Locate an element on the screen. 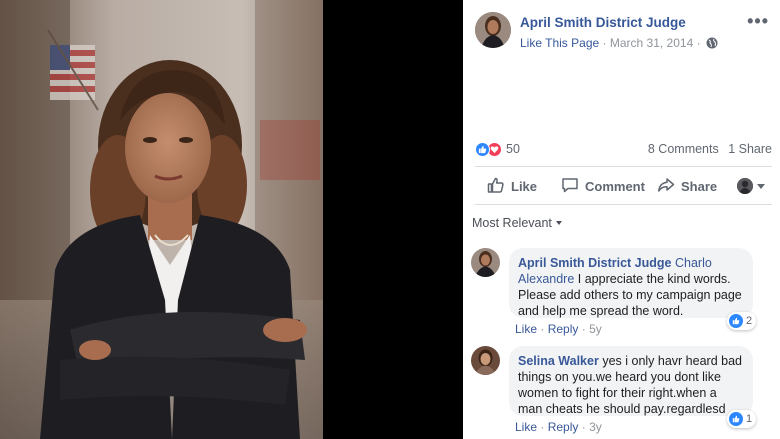 The height and width of the screenshot is (439, 780). comment-sort-dropdown: Most Relevant is located at coordinates (517, 223).